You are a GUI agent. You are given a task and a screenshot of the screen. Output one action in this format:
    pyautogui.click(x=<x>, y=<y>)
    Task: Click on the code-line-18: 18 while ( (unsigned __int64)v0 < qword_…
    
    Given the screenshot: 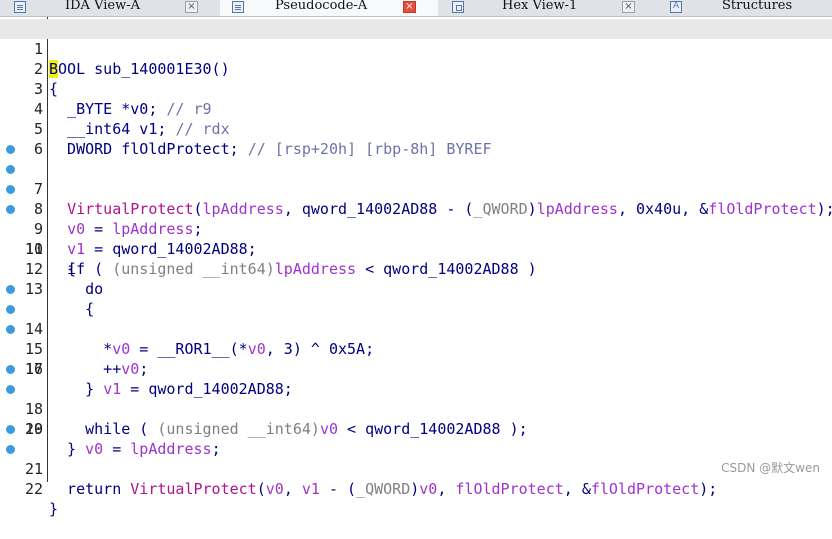 What is the action you would take?
    pyautogui.click(x=416, y=398)
    